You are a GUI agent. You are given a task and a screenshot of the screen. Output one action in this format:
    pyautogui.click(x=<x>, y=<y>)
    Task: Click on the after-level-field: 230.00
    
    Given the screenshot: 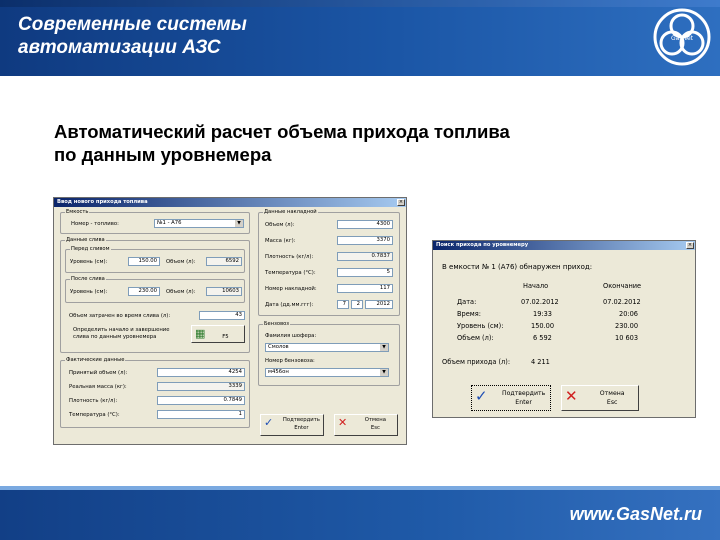 What is the action you would take?
    pyautogui.click(x=144, y=291)
    